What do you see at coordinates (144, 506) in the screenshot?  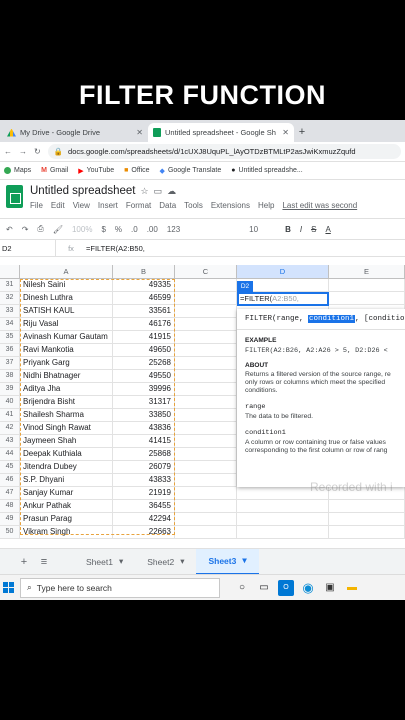 I see `cell-value: 36455` at bounding box center [144, 506].